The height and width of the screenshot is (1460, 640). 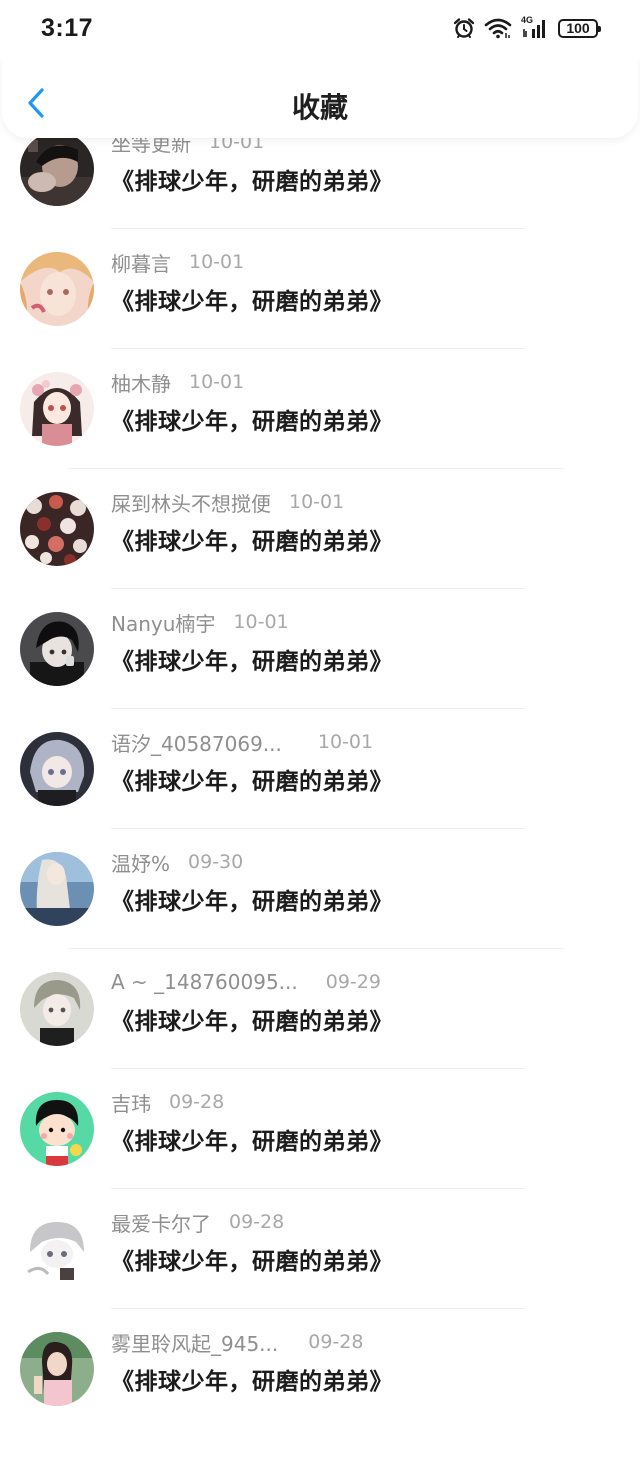 I want to click on username-line: 语汐_40587069... 10-01, so click(x=242, y=742).